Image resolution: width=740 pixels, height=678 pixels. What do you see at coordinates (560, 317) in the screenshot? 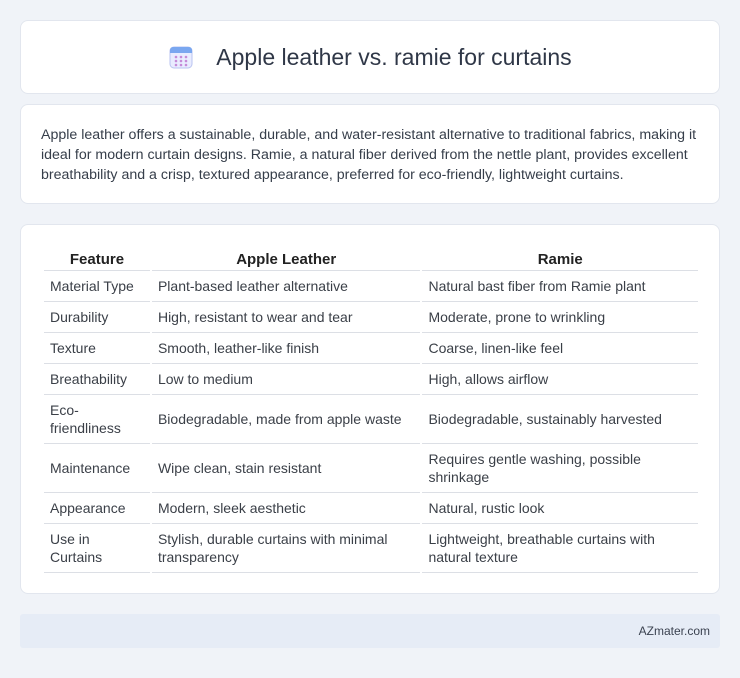
I see `cell-ramie: Moderate, prone to wrinkling` at bounding box center [560, 317].